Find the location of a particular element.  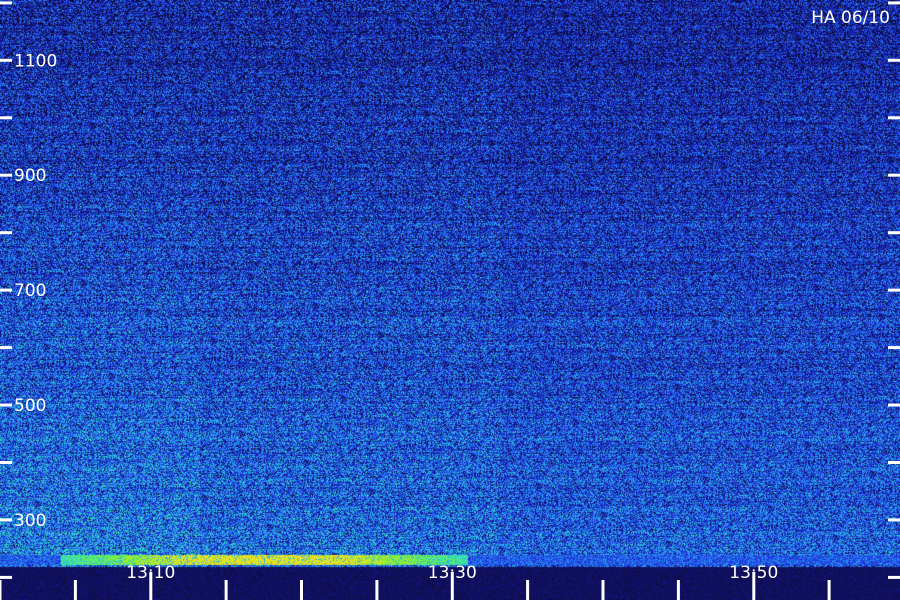

y-tick-label: 1100 is located at coordinates (35, 61).